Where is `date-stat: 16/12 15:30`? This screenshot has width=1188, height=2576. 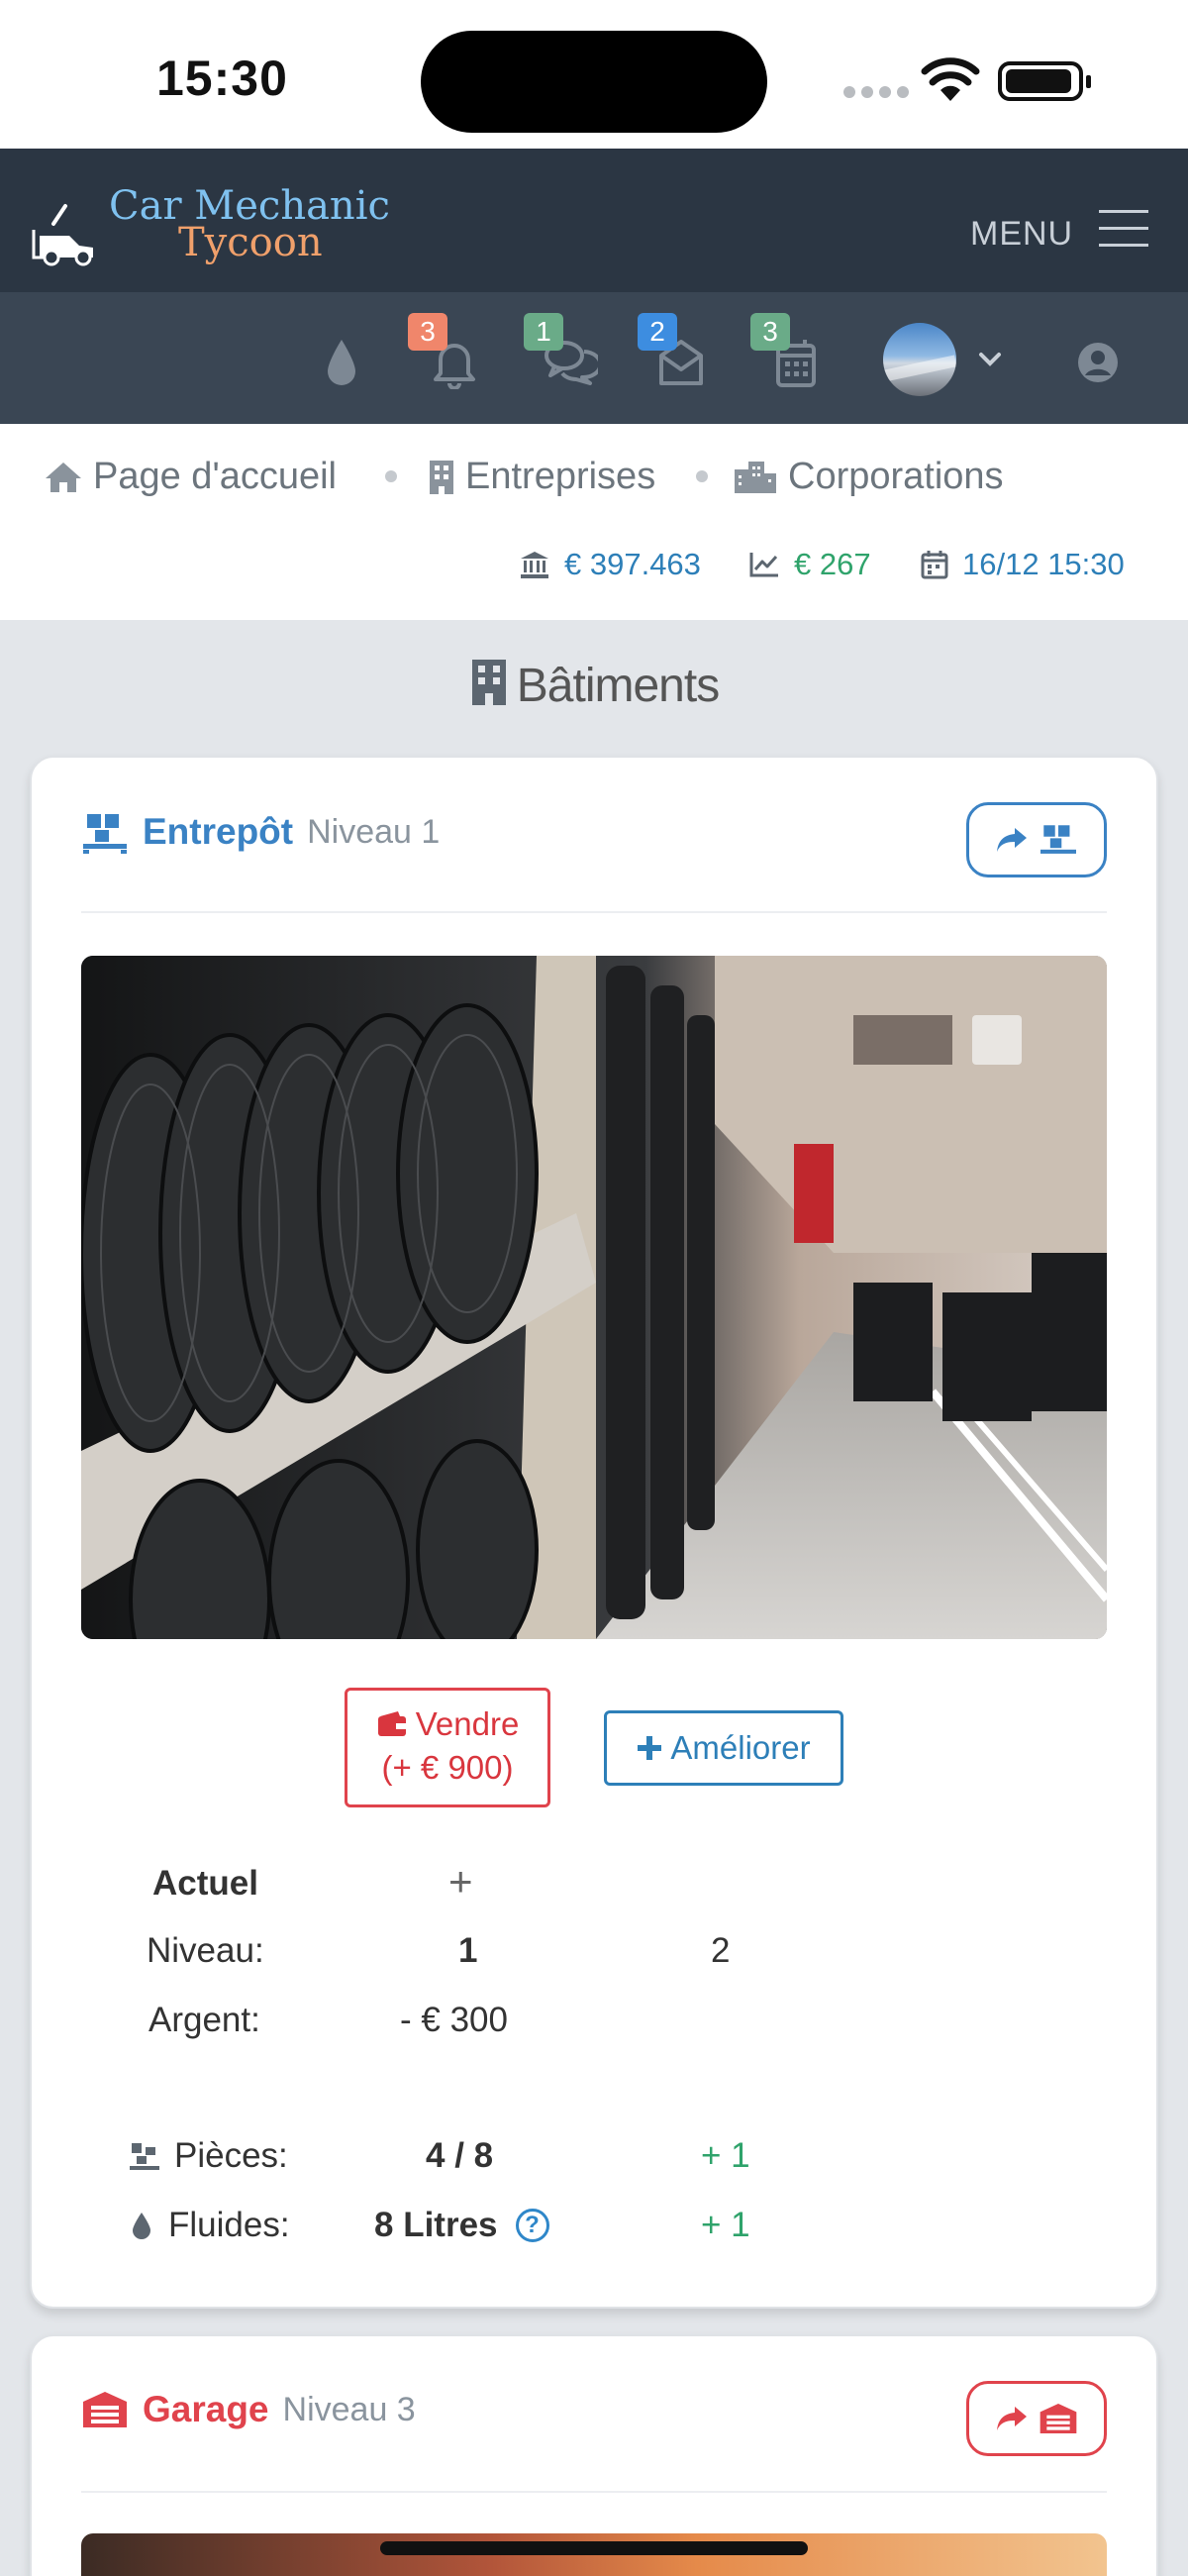
date-stat: 16/12 15:30 is located at coordinates (1023, 564).